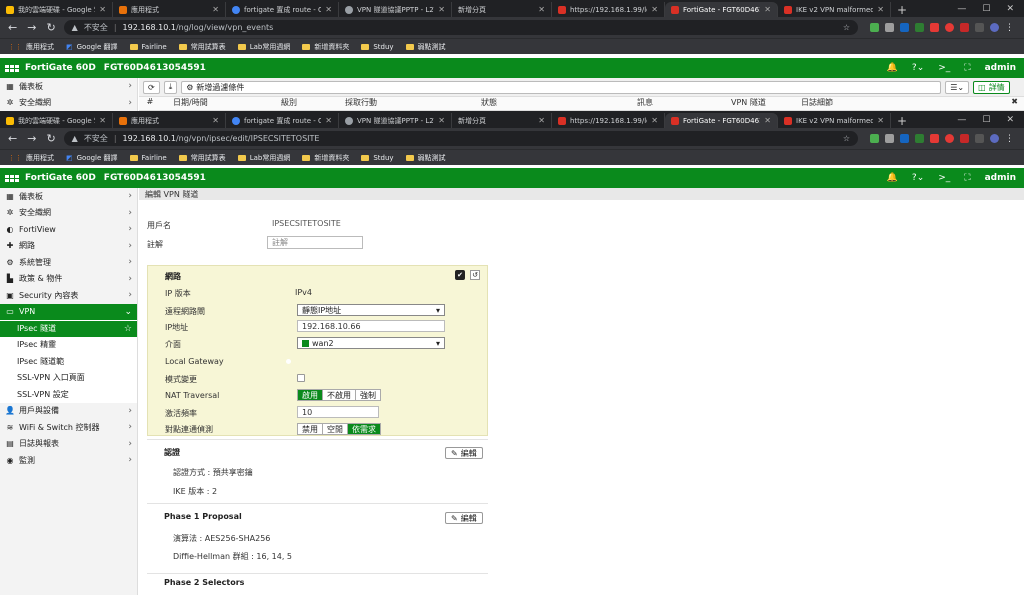 The width and height of the screenshot is (1024, 595). What do you see at coordinates (310, 395) in the screenshot?
I see `nat-enable-option: 啟用` at bounding box center [310, 395].